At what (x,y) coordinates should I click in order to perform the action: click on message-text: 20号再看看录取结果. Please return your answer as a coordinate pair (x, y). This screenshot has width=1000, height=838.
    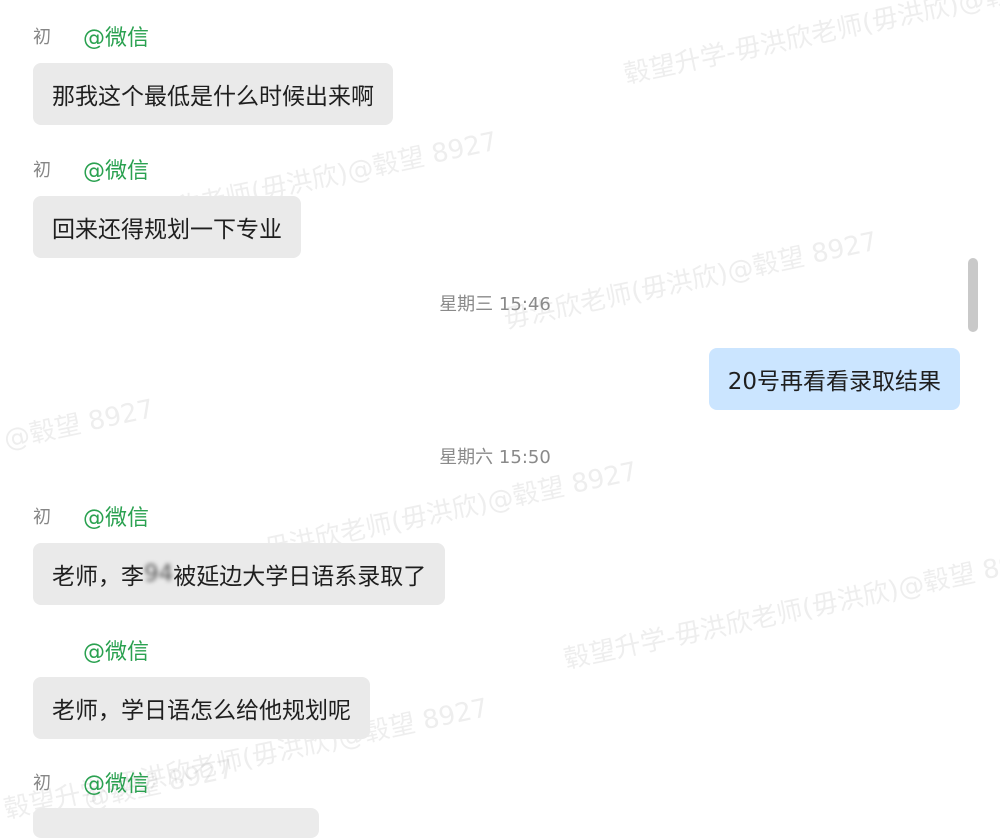
    Looking at the image, I should click on (834, 382).